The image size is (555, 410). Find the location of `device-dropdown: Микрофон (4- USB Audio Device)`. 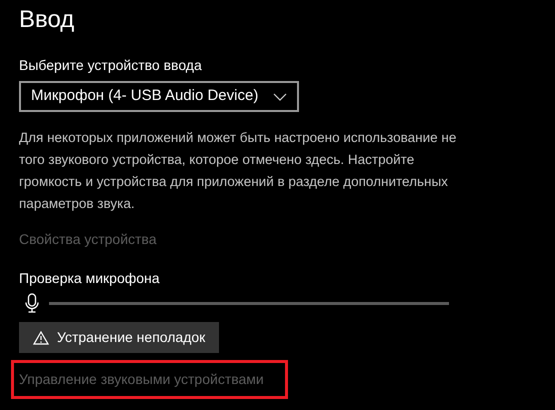

device-dropdown: Микрофон (4- USB Audio Device) is located at coordinates (159, 96).